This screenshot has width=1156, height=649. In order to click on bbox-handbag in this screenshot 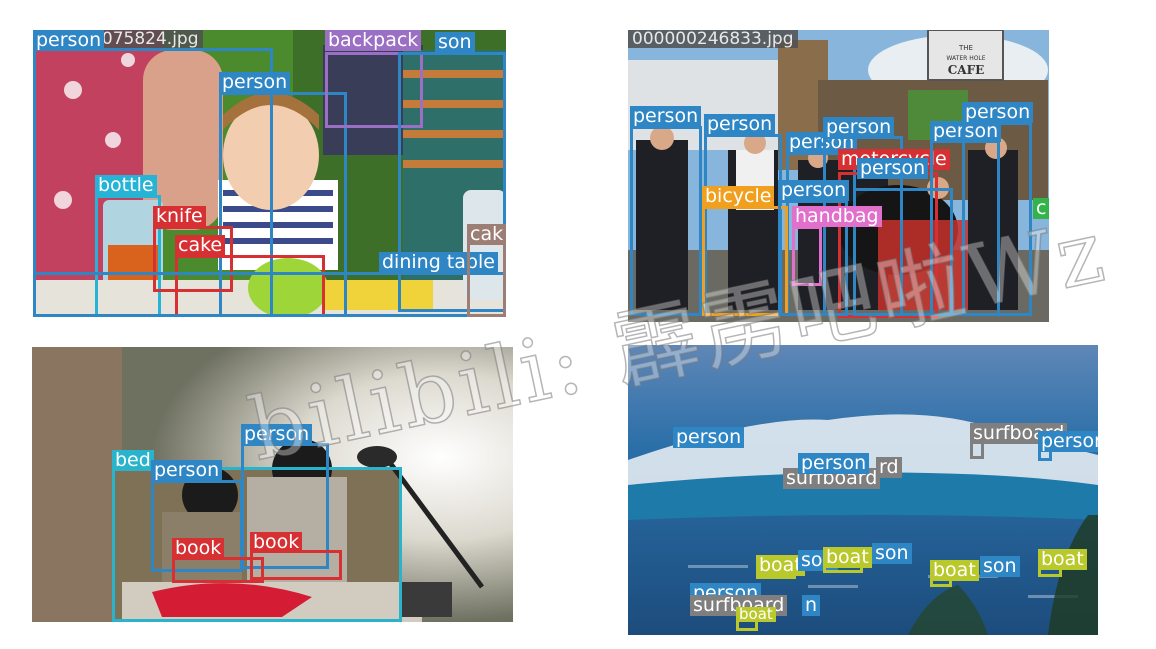, I will do `click(807, 256)`.